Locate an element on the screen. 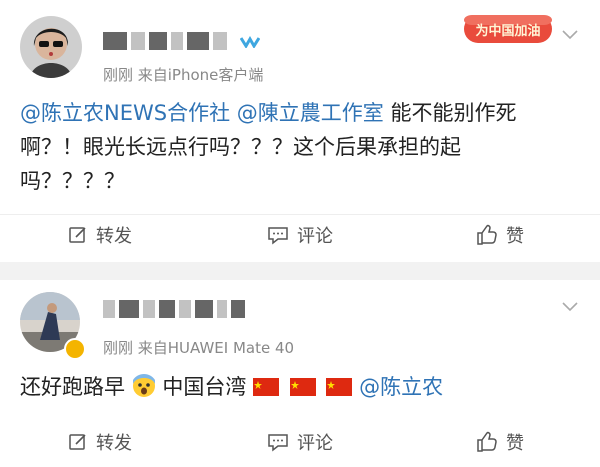 This screenshot has height=467, width=600. fearful-face-emoji is located at coordinates (143, 385).